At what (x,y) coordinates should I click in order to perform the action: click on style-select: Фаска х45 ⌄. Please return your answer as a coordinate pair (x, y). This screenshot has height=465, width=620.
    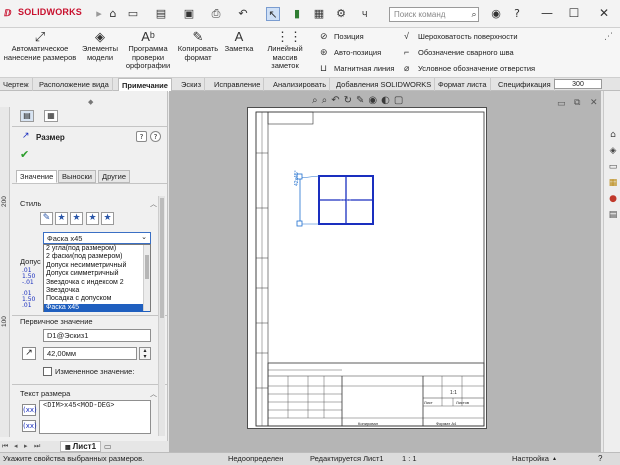
    Looking at the image, I should click on (97, 238).